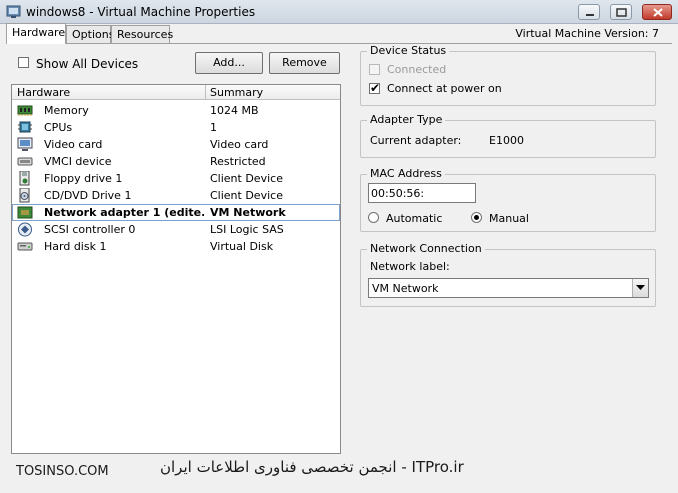 This screenshot has width=678, height=493. Describe the element at coordinates (66, 110) in the screenshot. I see `row-hardware-name: Memory` at that location.